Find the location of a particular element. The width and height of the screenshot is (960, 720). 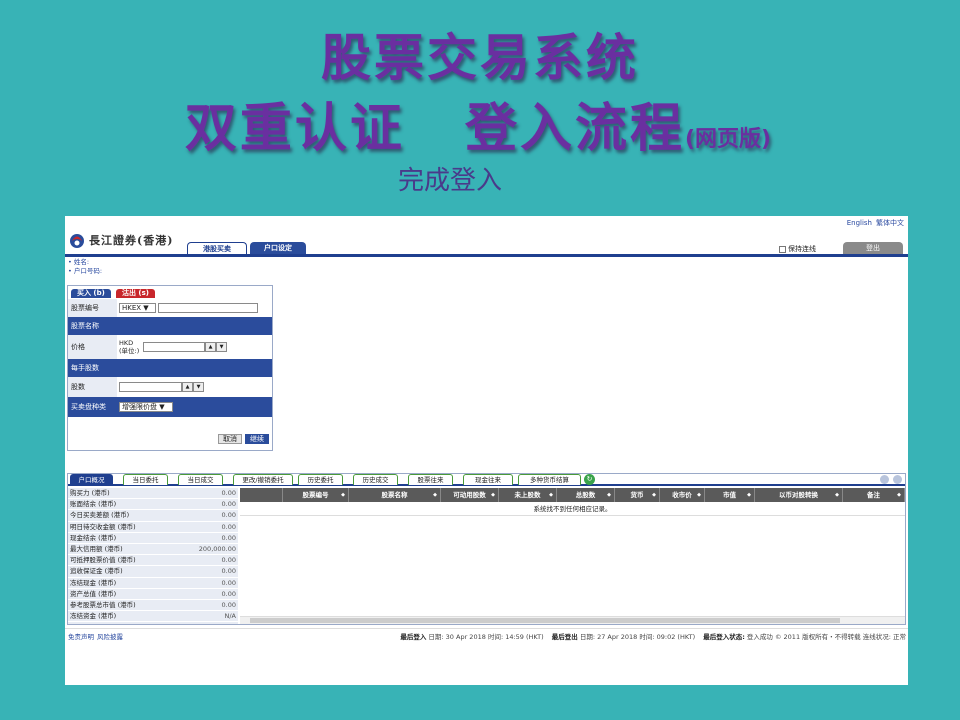

last-logout-label: 最后登出 is located at coordinates (564, 636).